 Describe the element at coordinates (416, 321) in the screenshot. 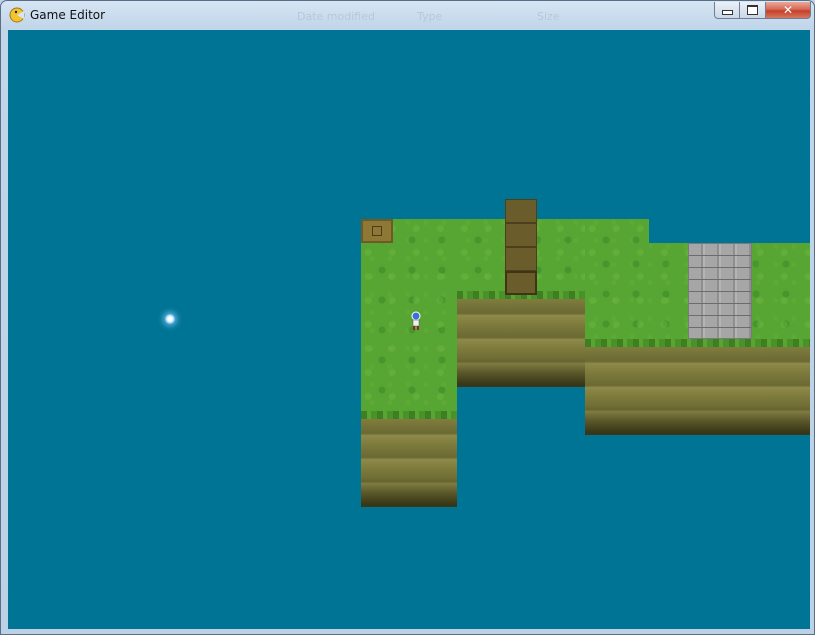

I see `player-character` at that location.